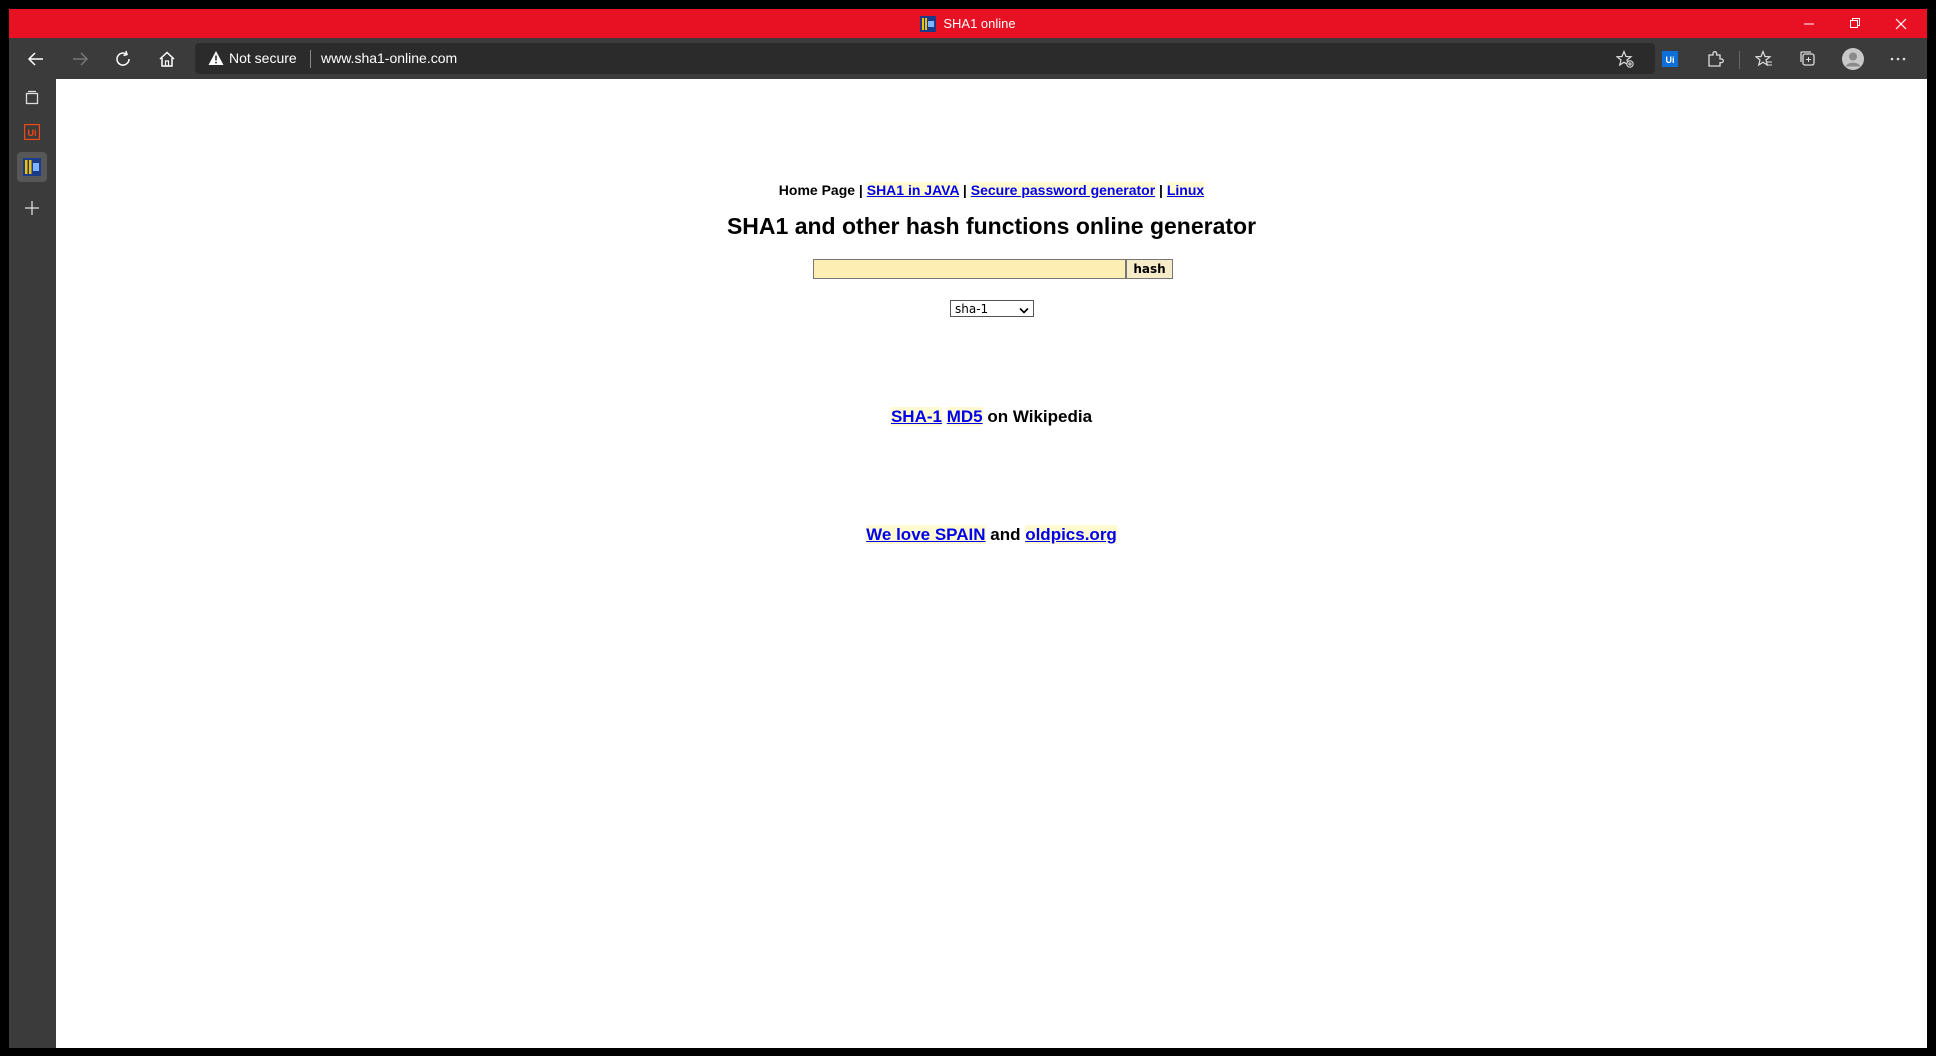  I want to click on link-we-love-spain: We love SPAIN, so click(926, 534).